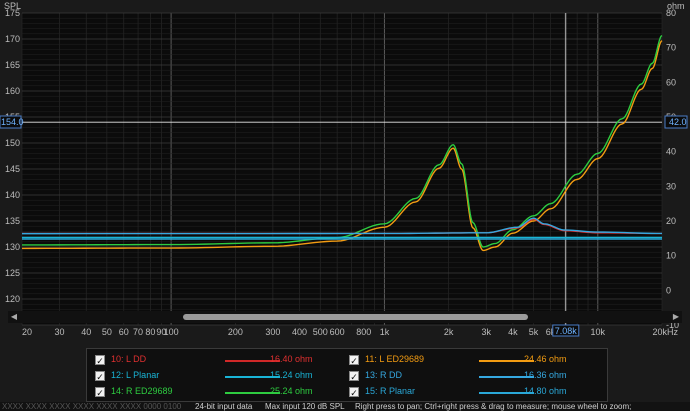  I want to click on x-tick-label: 80, so click(150, 332).